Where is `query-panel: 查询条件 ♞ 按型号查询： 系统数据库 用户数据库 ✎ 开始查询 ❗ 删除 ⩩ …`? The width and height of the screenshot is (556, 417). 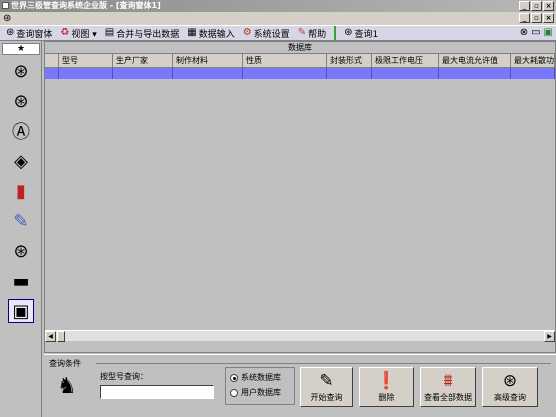
query-panel: 查询条件 ♞ 按型号查询： 系统数据库 用户数据库 ✎ 开始查询 ❗ 删除 ⩩ … is located at coordinates (300, 385).